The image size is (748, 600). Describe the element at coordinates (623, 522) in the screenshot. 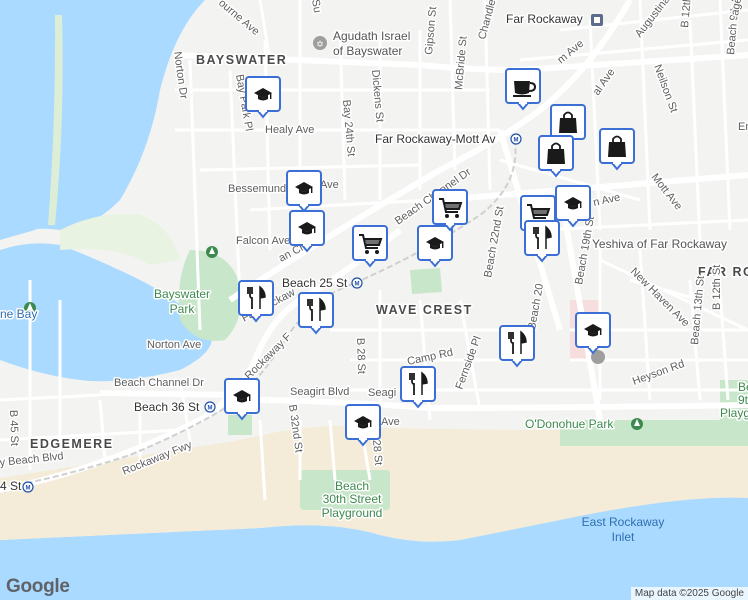

I see `water-label-inlet-1: East Rockaway` at that location.